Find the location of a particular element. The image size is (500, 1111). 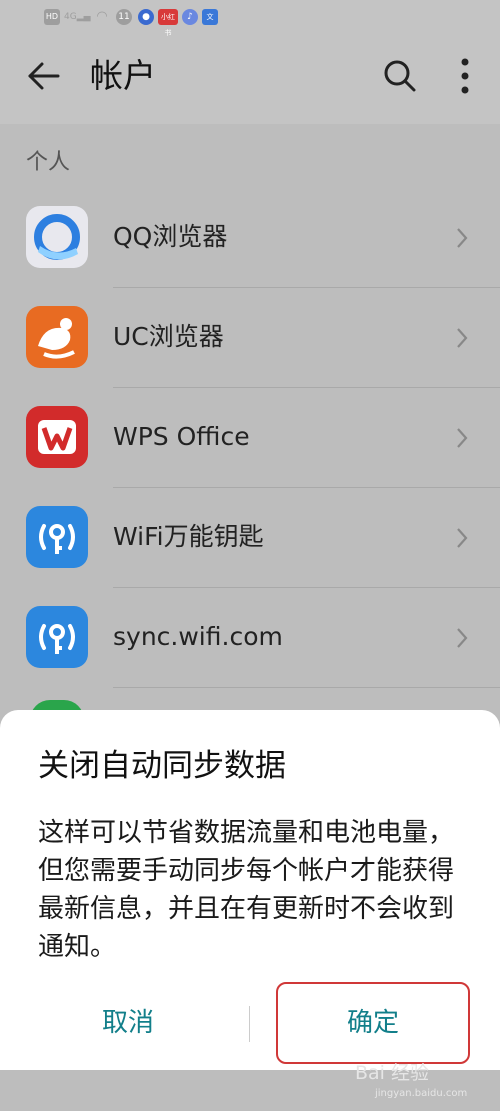

search-button is located at coordinates (400, 76).